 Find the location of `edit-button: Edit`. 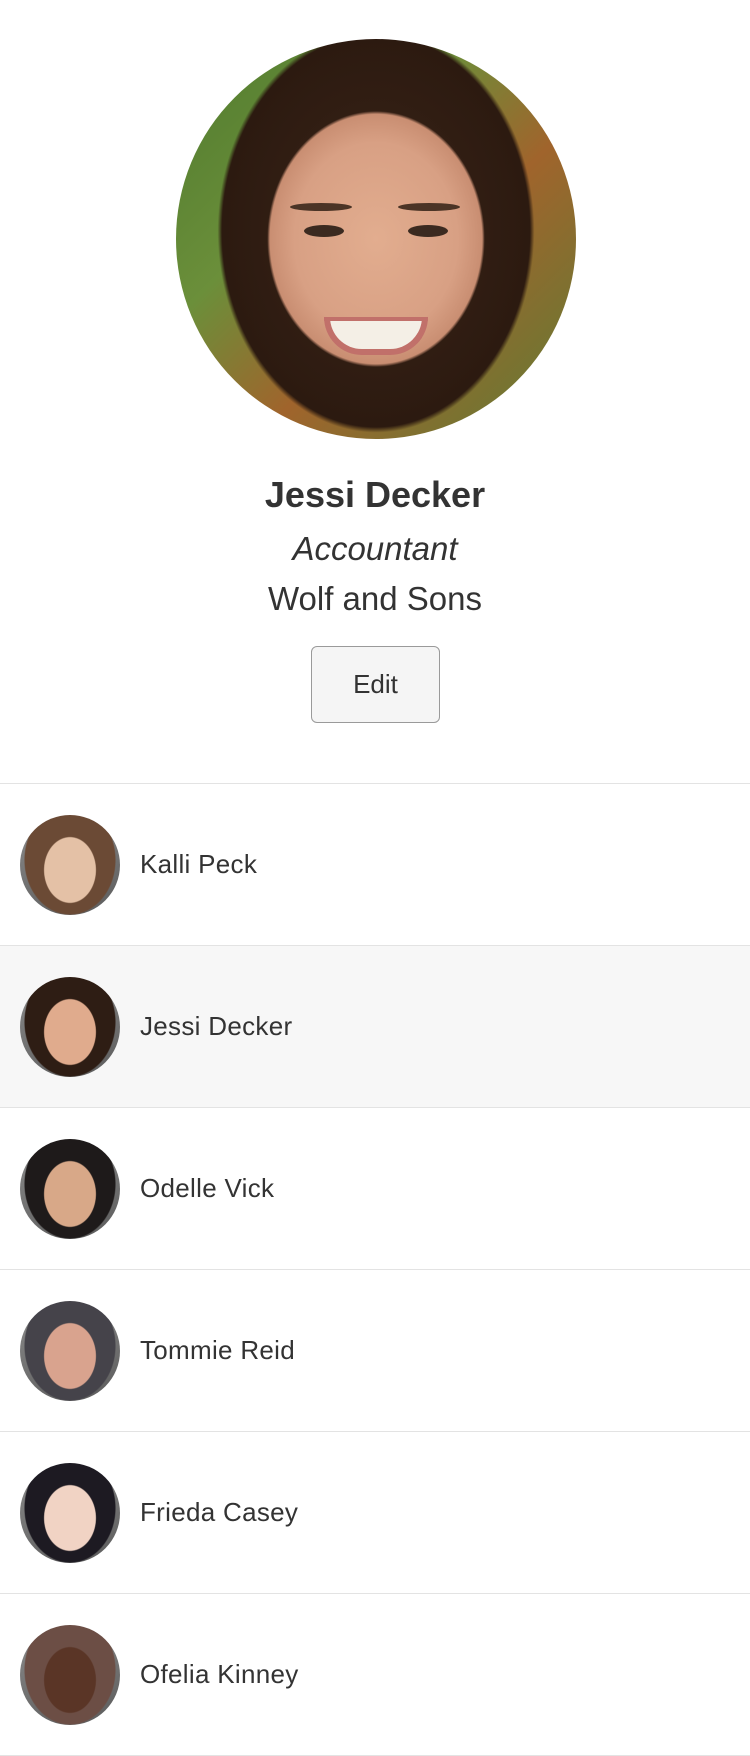

edit-button: Edit is located at coordinates (375, 684).